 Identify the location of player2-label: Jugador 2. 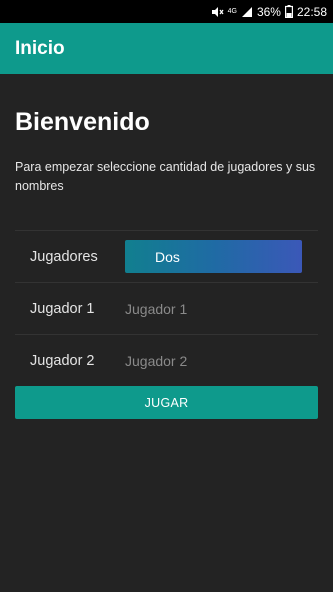
(62, 360).